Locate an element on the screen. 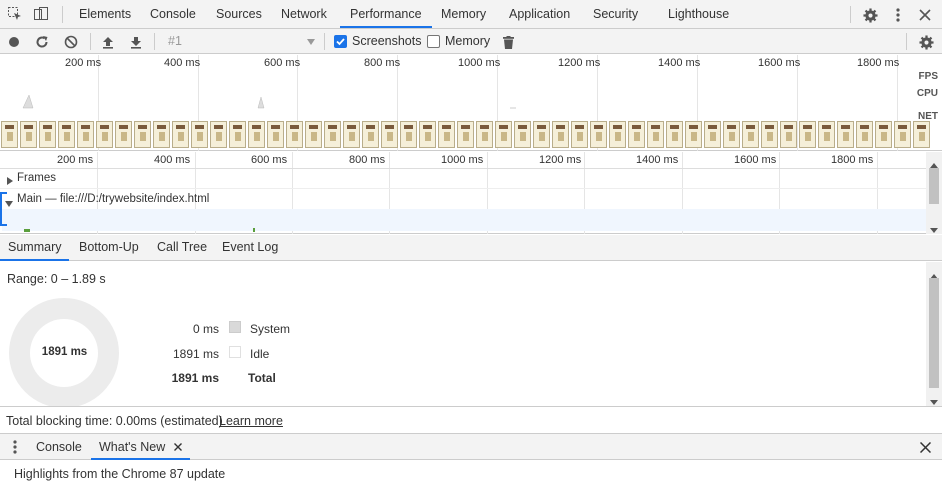 This screenshot has height=484, width=942. trash-icon is located at coordinates (508, 42).